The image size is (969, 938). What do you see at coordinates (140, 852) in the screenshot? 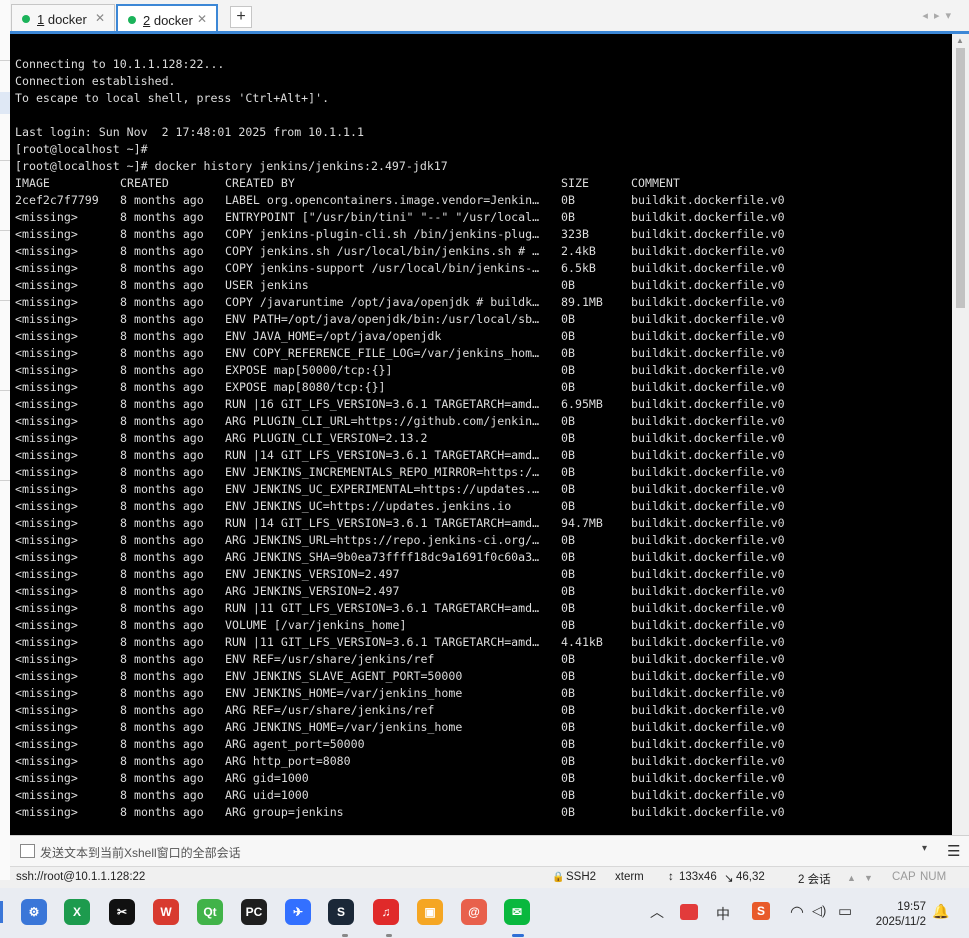
I see `compose-input: 发送文本到当前Xshell窗口的全部会话` at bounding box center [140, 852].